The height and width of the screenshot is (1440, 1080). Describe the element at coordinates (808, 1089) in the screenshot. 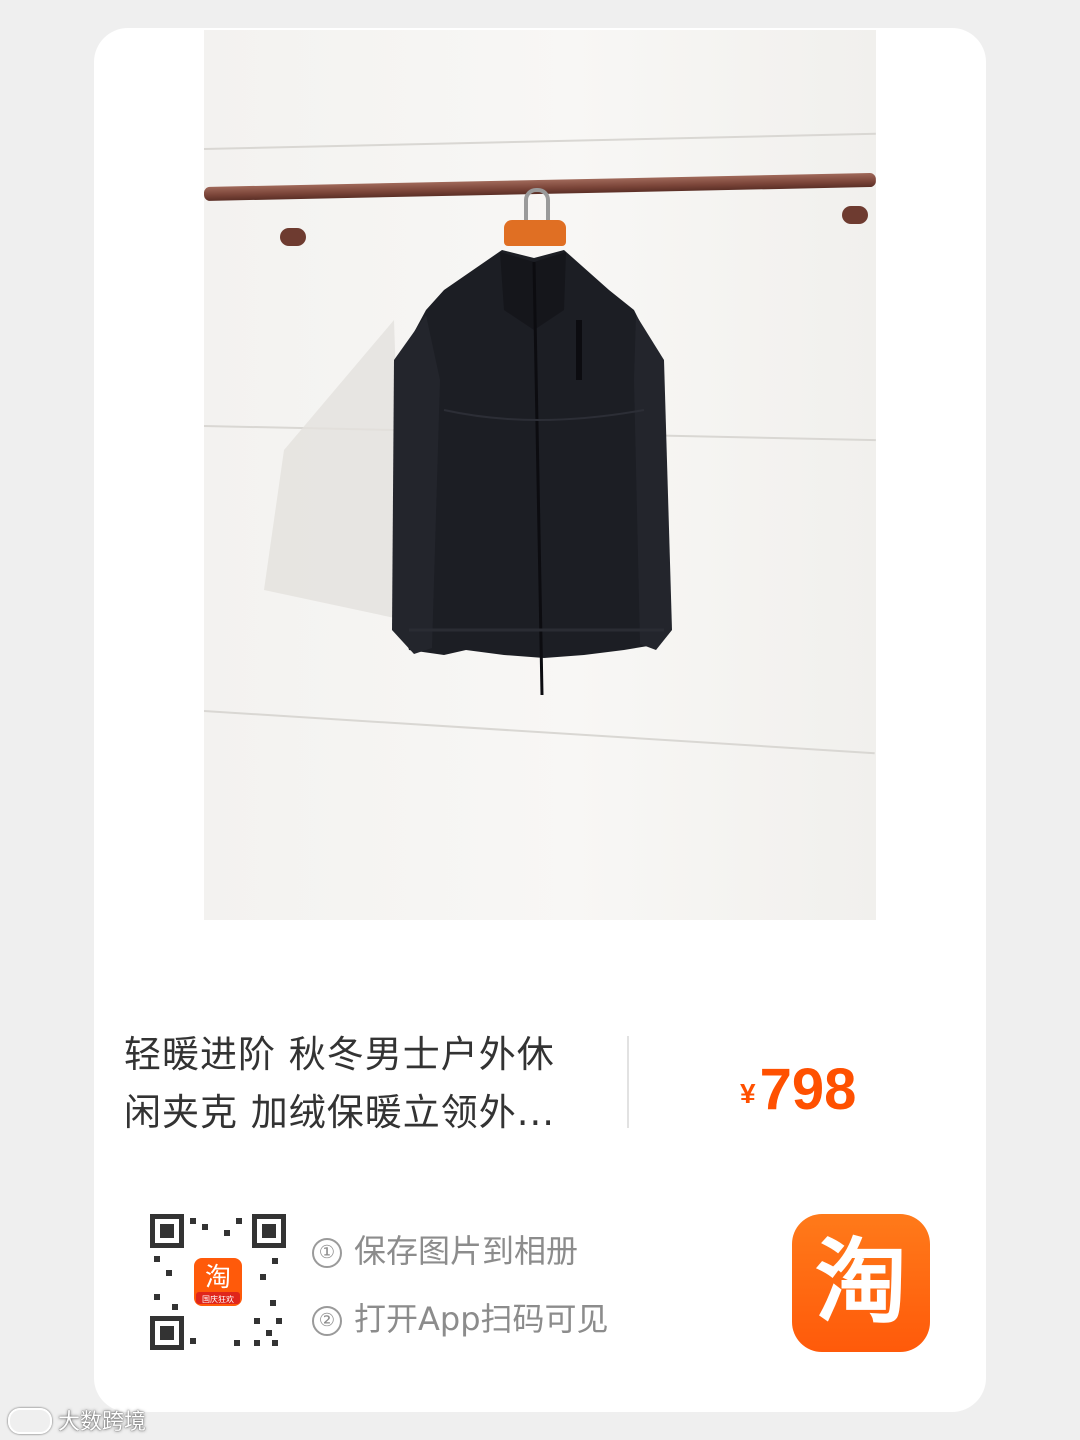

I see `price-value: 798` at that location.